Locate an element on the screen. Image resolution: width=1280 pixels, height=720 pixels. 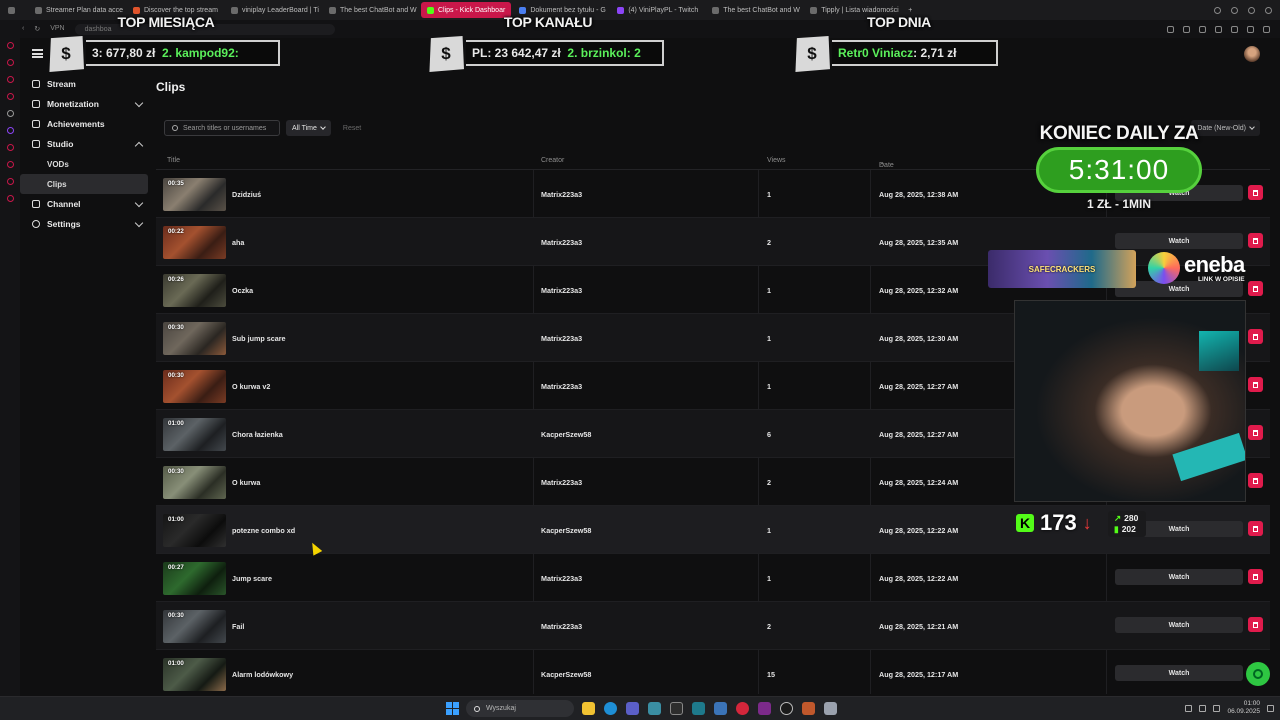
clip-thumbnail: 00:22 is located at coordinates (194, 242).